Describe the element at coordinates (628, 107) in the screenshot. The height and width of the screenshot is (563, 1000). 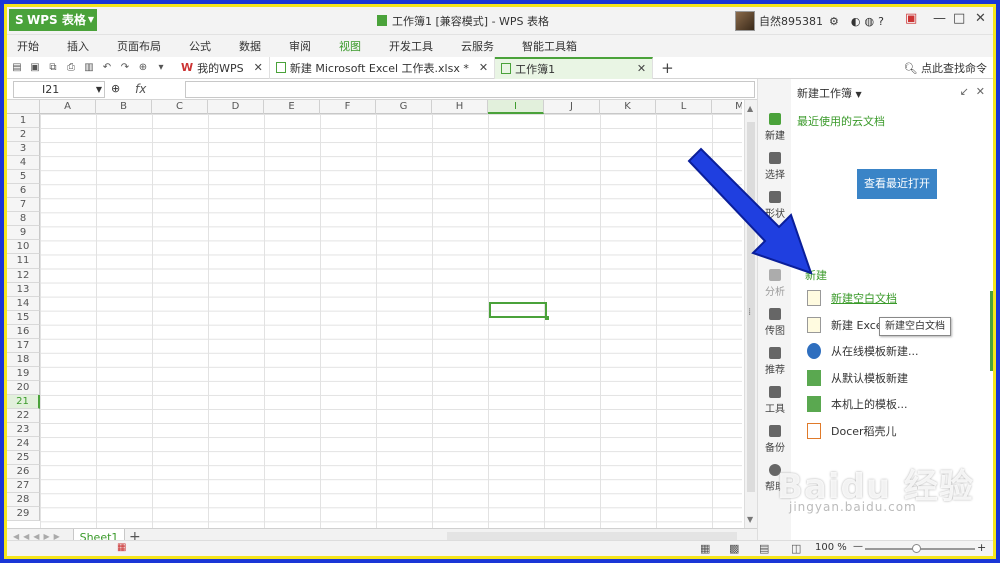
I see `column-header: K` at that location.